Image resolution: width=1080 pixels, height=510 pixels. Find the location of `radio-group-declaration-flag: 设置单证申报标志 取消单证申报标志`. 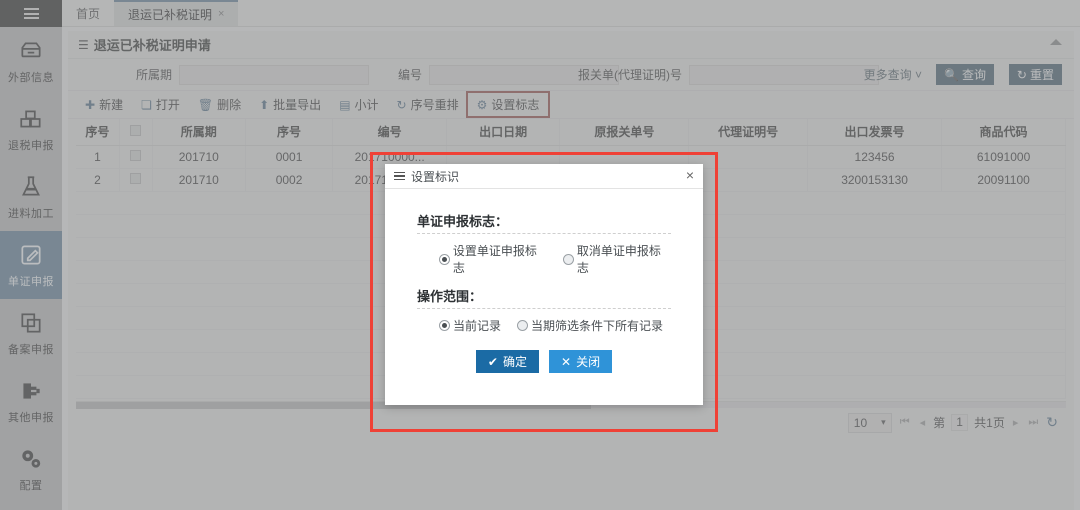

radio-group-declaration-flag: 设置单证申报标志 取消单证申报标志 is located at coordinates (544, 259).